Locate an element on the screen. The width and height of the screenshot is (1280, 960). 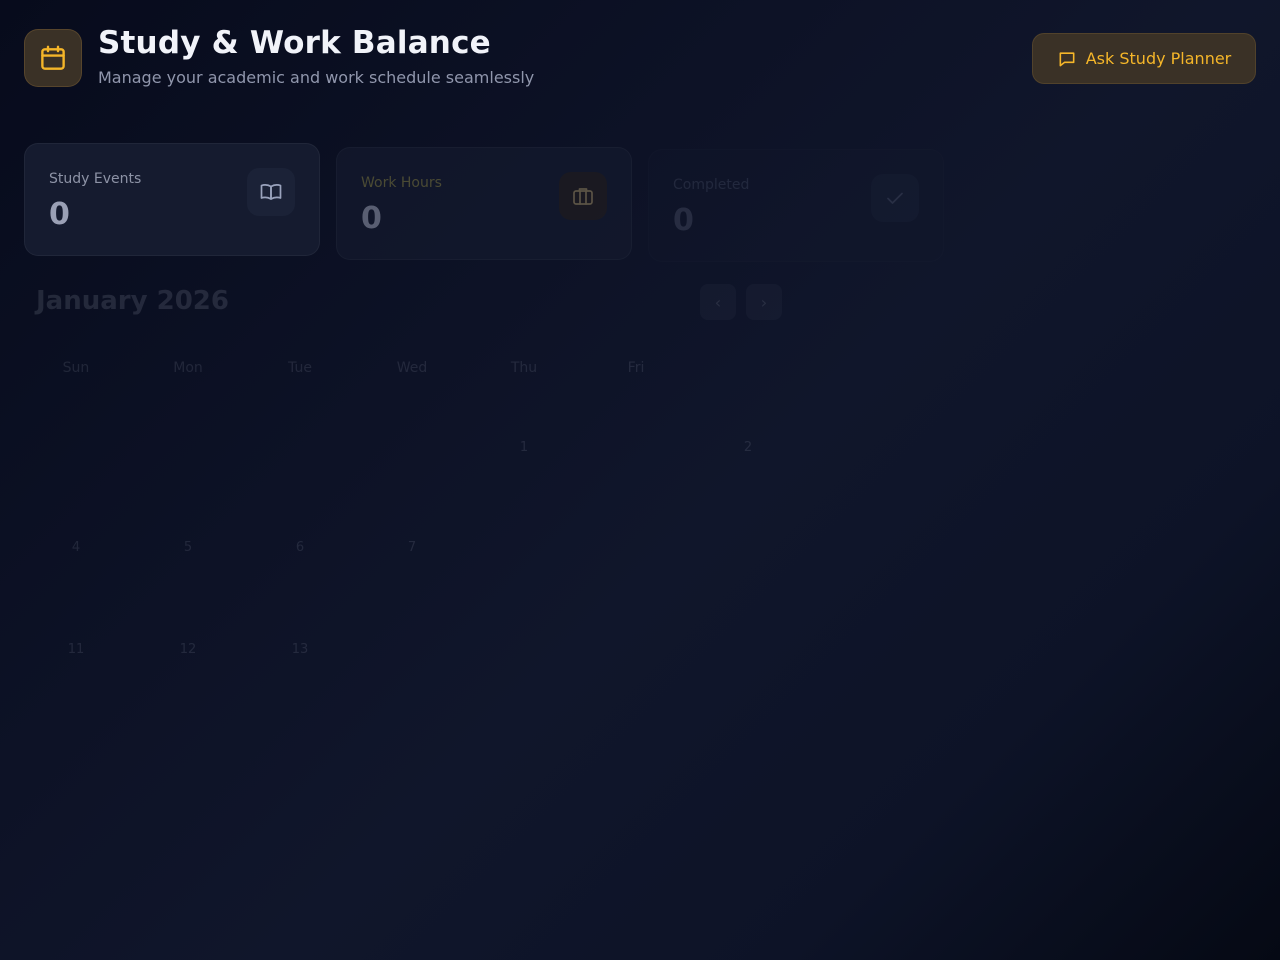
stat-card-work-hours: Work Hours 0 is located at coordinates (484, 203).